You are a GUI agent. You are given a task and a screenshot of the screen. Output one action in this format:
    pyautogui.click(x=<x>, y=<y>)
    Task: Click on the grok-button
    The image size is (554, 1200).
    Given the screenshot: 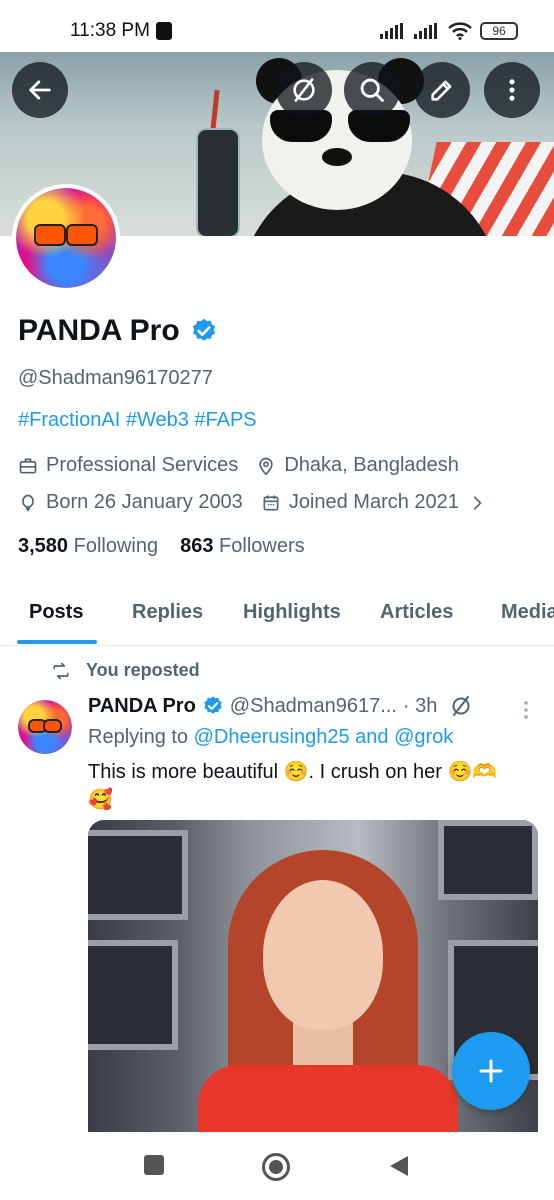 What is the action you would take?
    pyautogui.click(x=304, y=90)
    